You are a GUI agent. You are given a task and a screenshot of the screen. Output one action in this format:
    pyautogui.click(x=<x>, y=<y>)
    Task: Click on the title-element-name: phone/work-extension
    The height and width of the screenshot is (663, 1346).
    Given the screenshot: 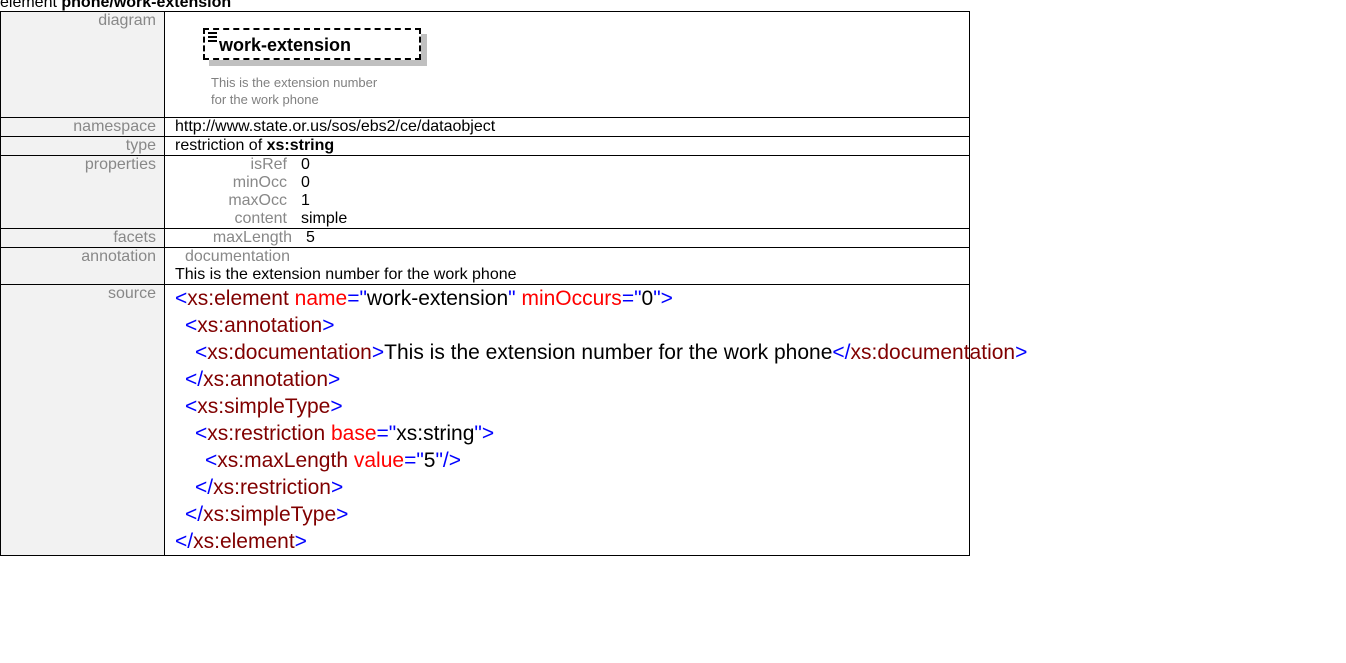 What is the action you would take?
    pyautogui.click(x=146, y=5)
    